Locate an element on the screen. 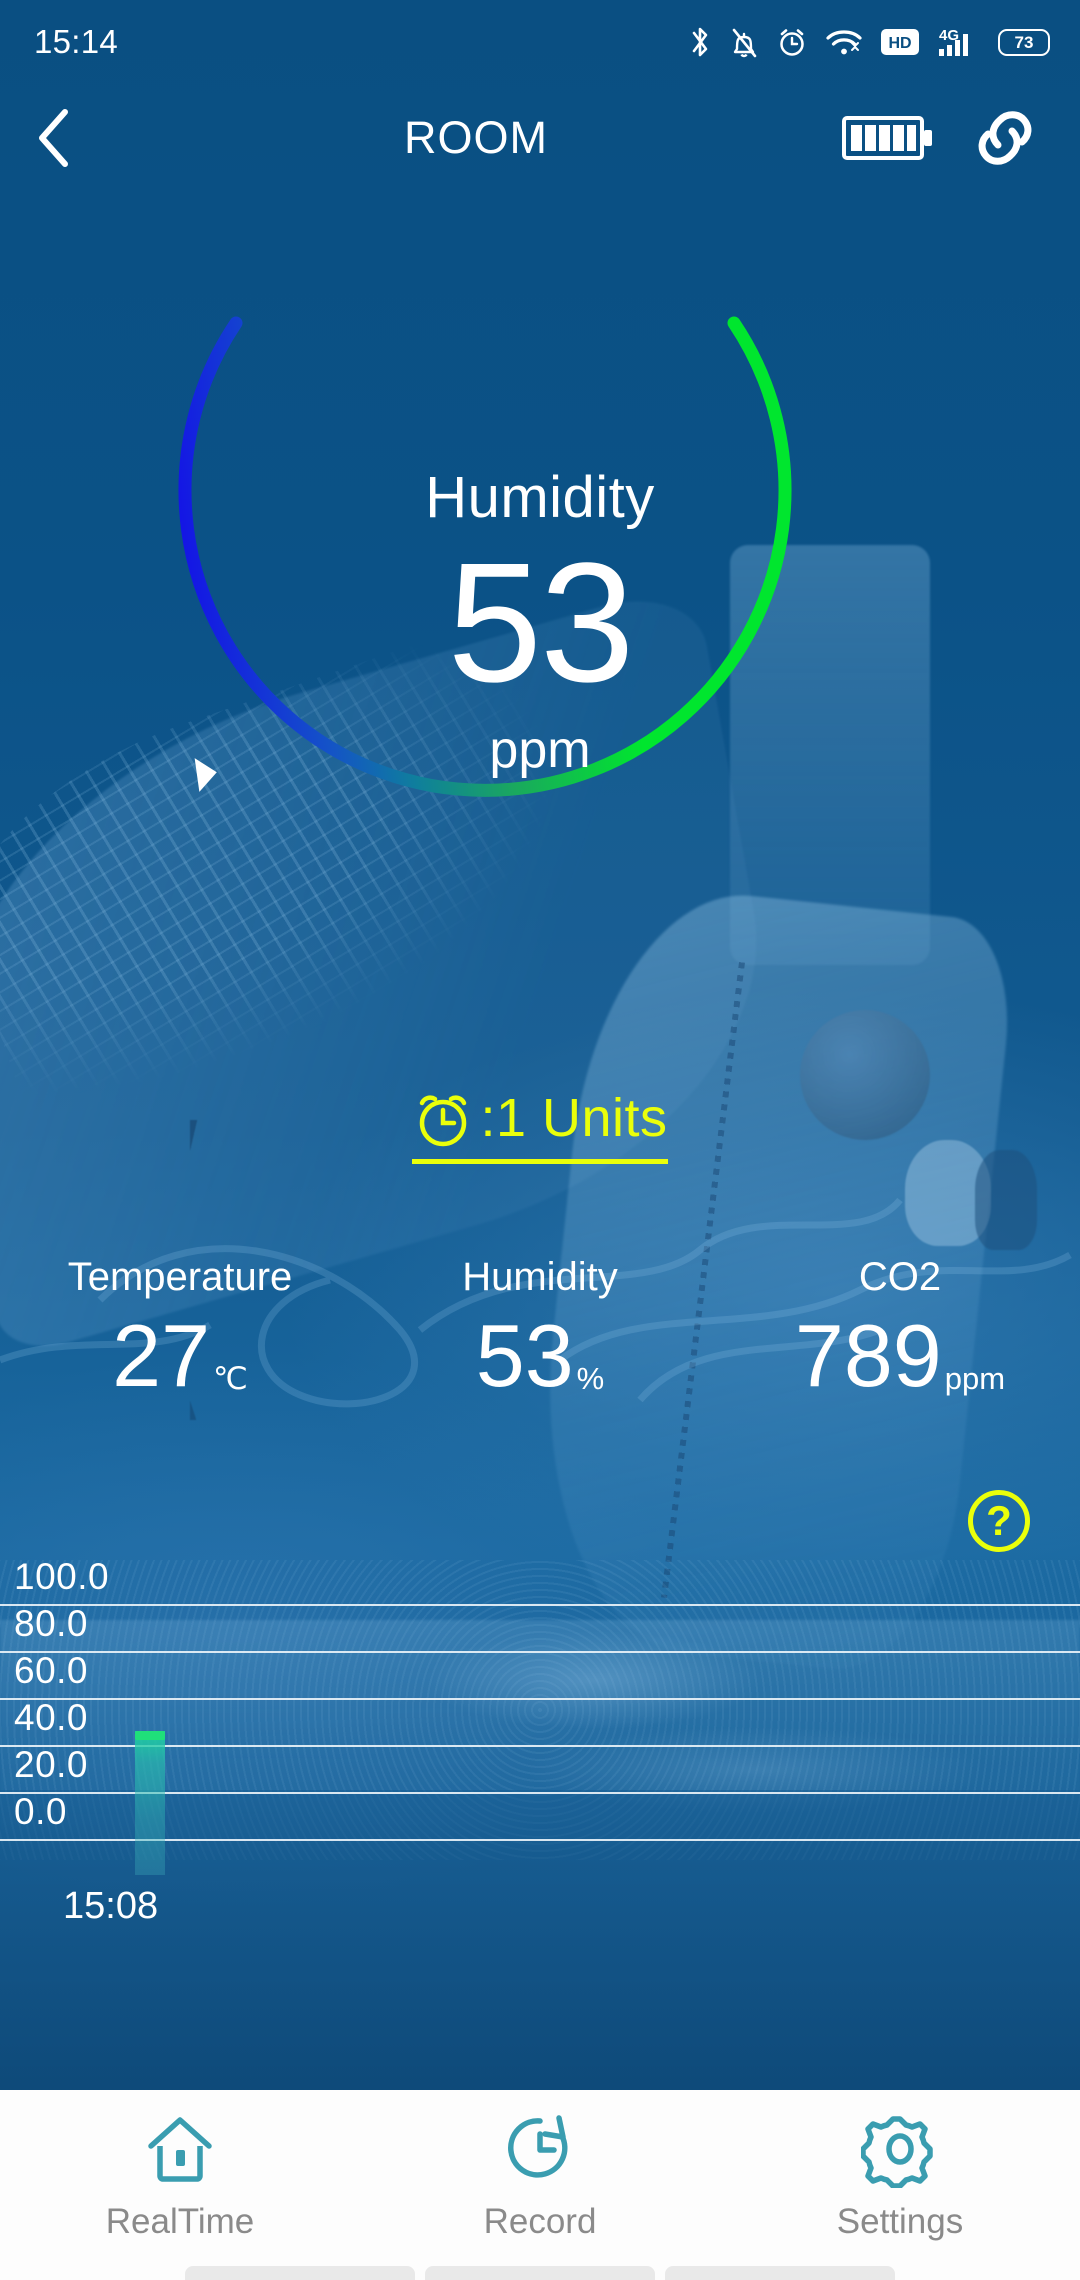  nav-label: RealTime is located at coordinates (180, 2221).